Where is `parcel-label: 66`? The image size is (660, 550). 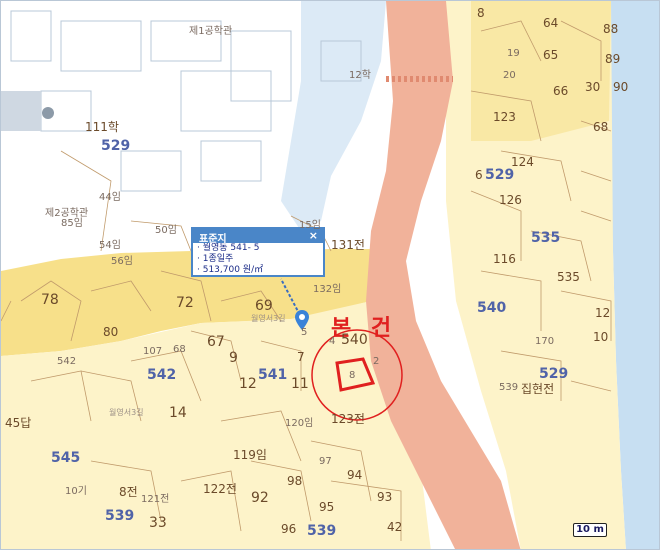 parcel-label: 66 is located at coordinates (561, 91).